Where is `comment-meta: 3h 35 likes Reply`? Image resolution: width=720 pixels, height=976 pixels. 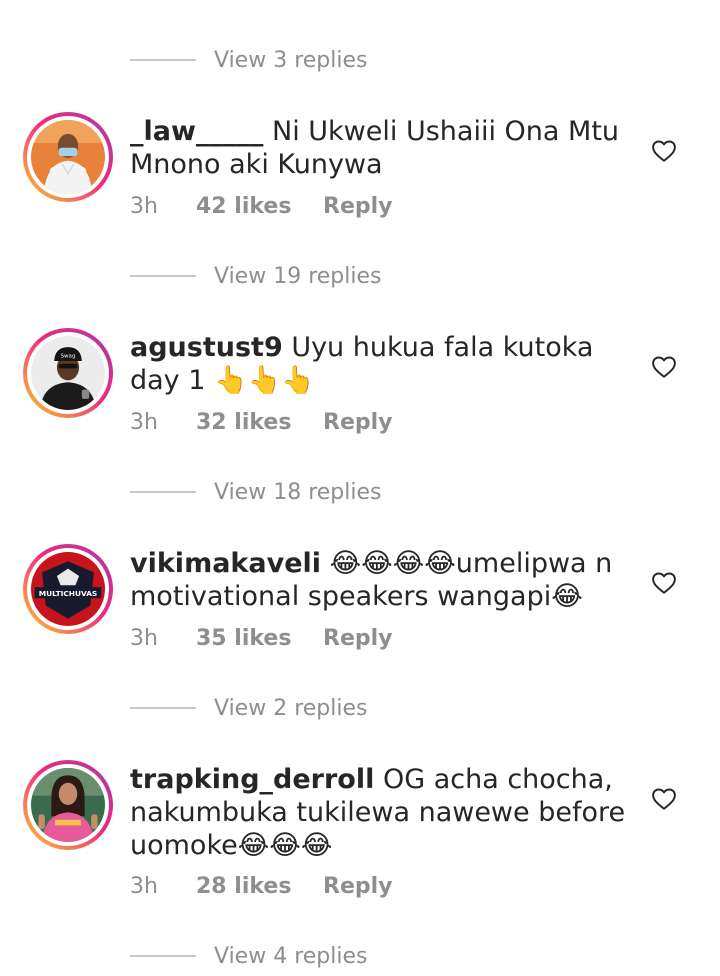
comment-meta: 3h 35 likes Reply is located at coordinates (261, 638).